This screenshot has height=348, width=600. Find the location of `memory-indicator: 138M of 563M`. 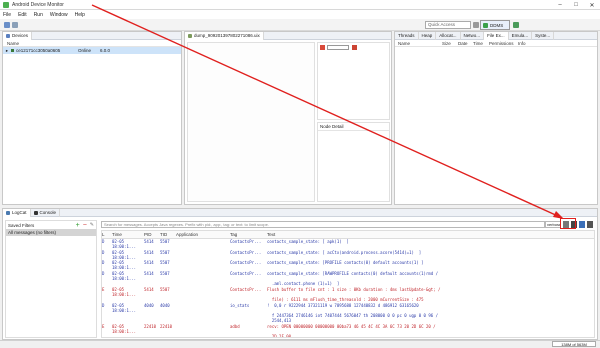

memory-indicator: 138M of 563M is located at coordinates (574, 344).